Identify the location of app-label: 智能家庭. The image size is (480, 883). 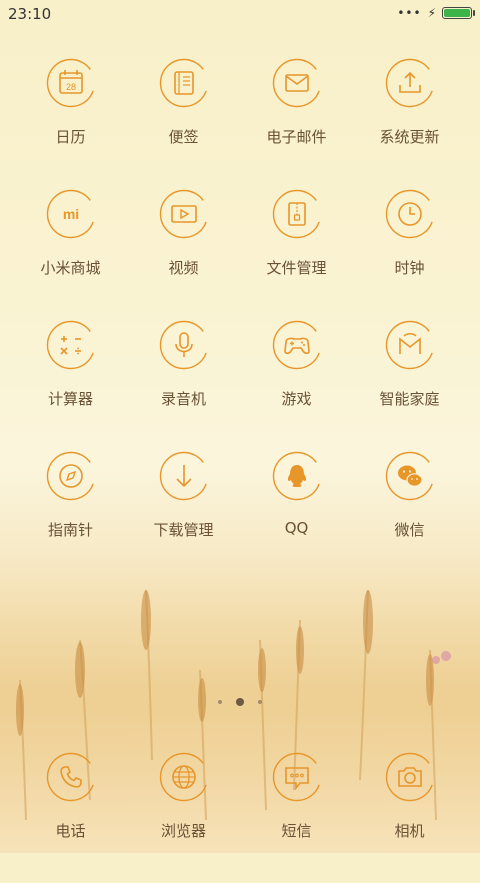
(409, 399).